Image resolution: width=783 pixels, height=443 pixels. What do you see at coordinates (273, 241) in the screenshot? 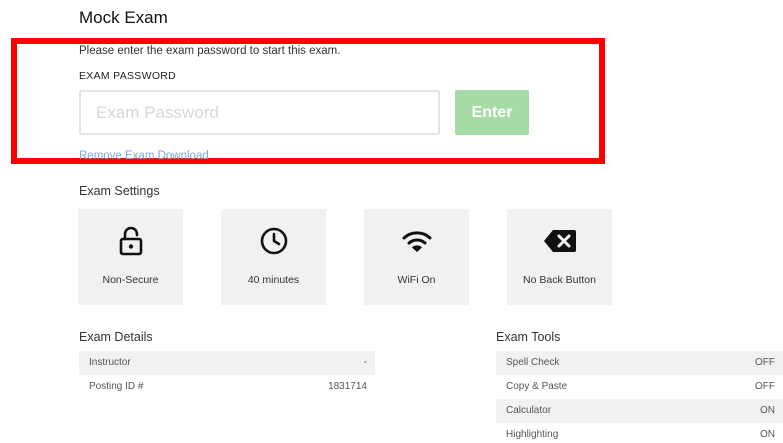
I see `clock-icon` at bounding box center [273, 241].